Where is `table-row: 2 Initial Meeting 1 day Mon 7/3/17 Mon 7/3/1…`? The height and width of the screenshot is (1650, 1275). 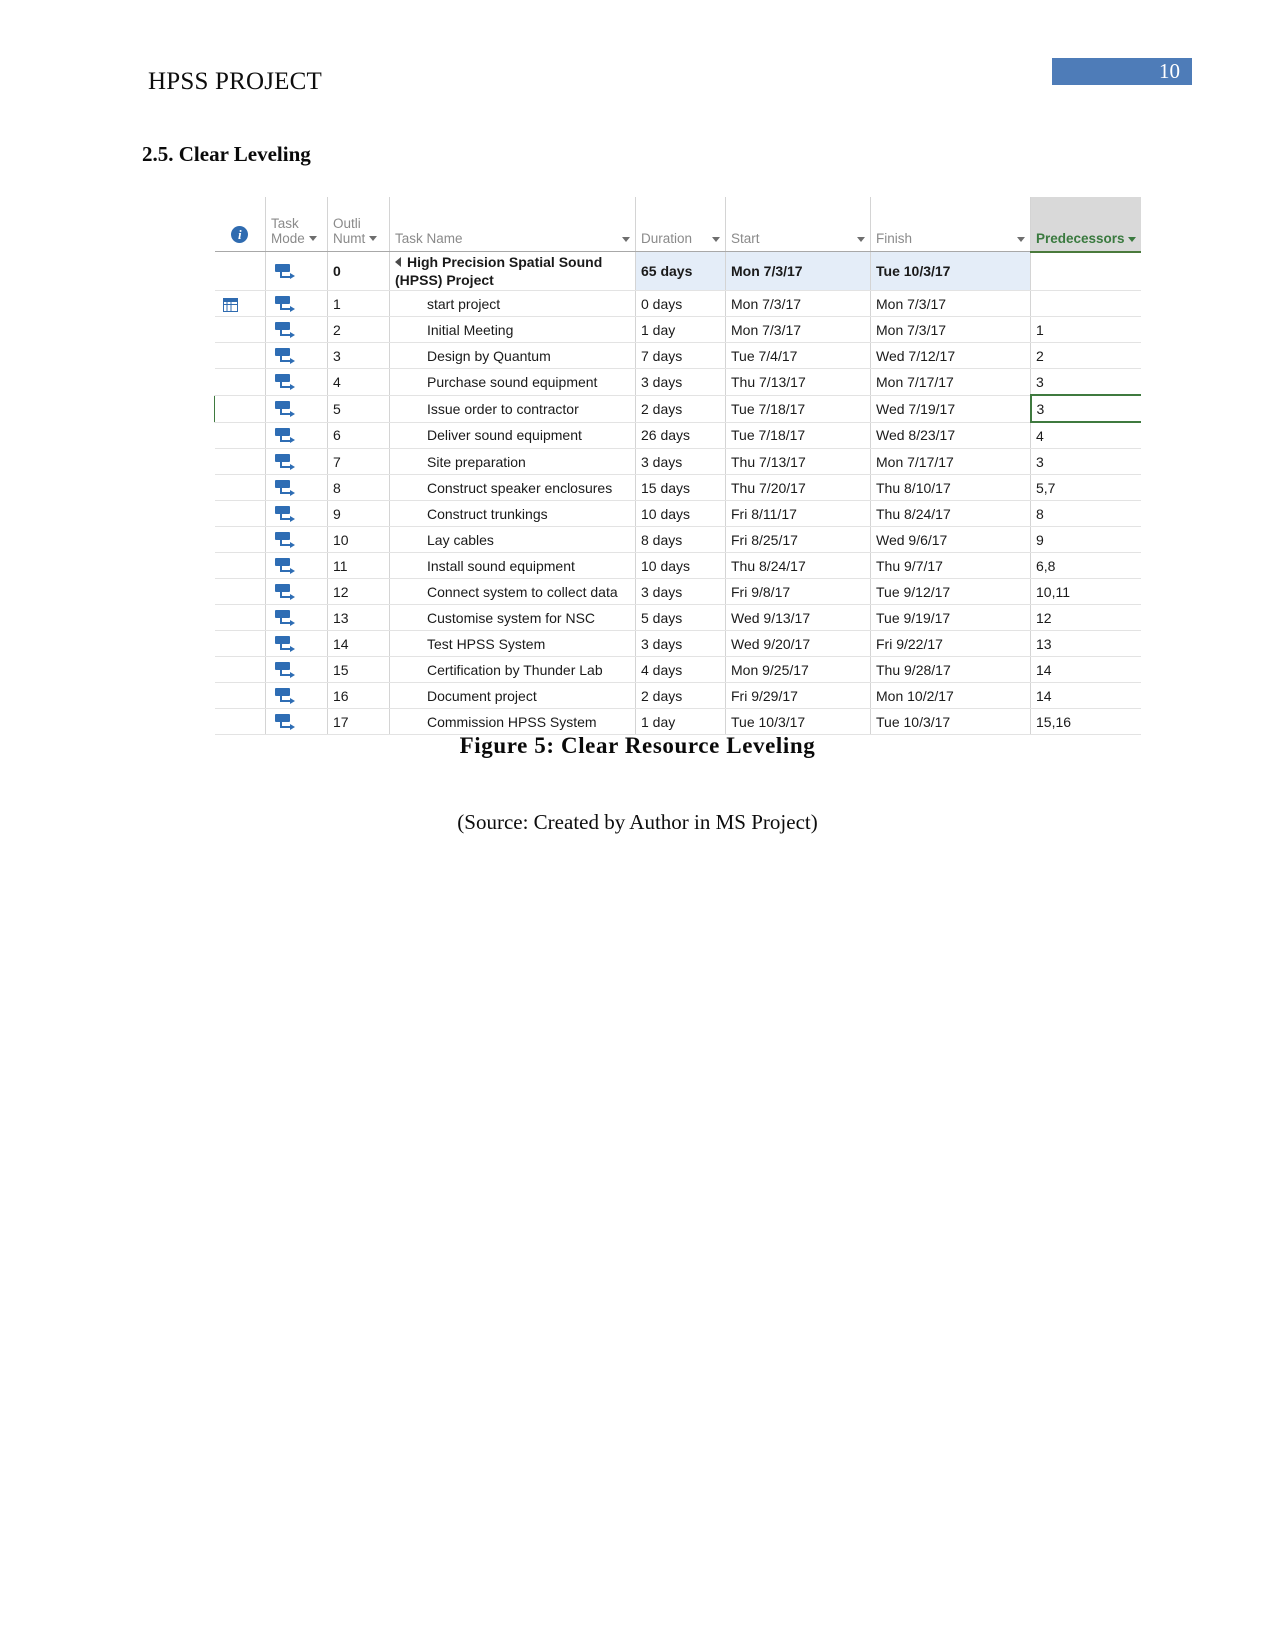
table-row: 2 Initial Meeting 1 day Mon 7/3/17 Mon 7/3/1… is located at coordinates (677, 329).